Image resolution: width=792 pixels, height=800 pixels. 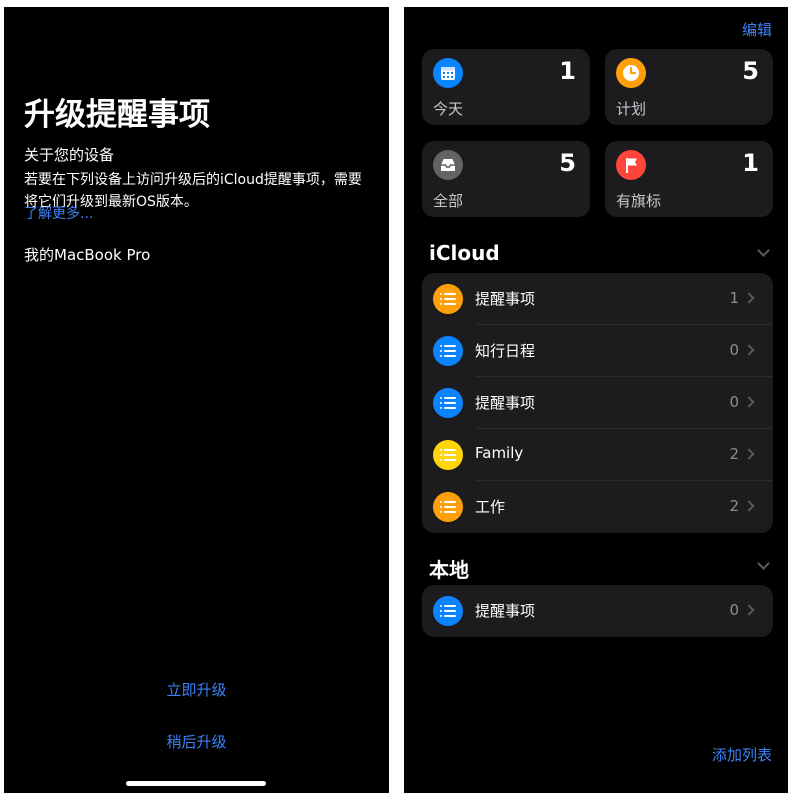 I want to click on page-title: 升级提醒事项, so click(x=117, y=115).